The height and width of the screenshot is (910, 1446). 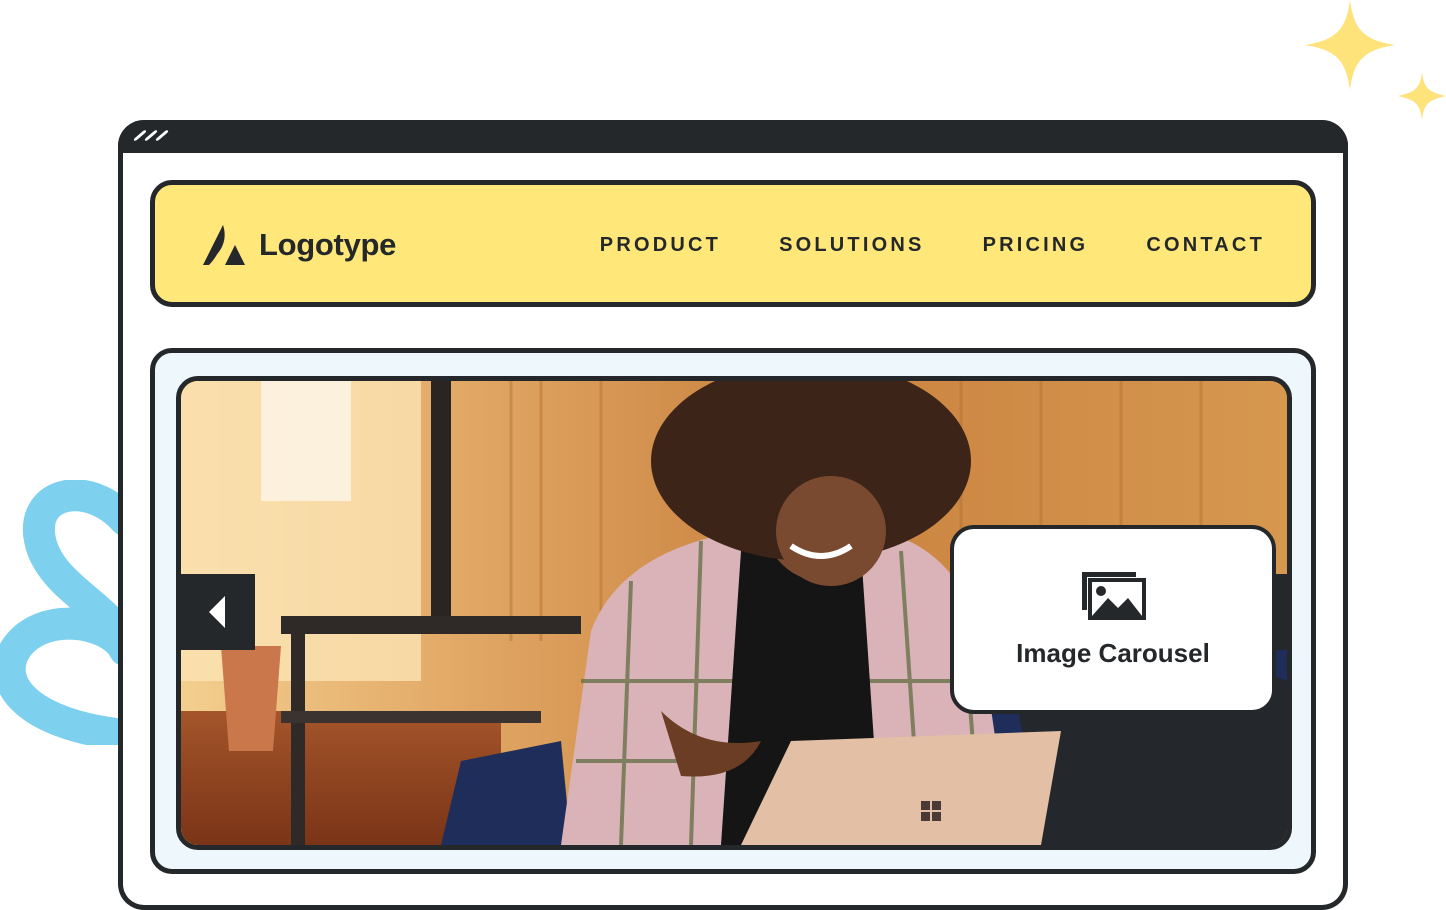 I want to click on triangle-left-icon, so click(x=217, y=612).